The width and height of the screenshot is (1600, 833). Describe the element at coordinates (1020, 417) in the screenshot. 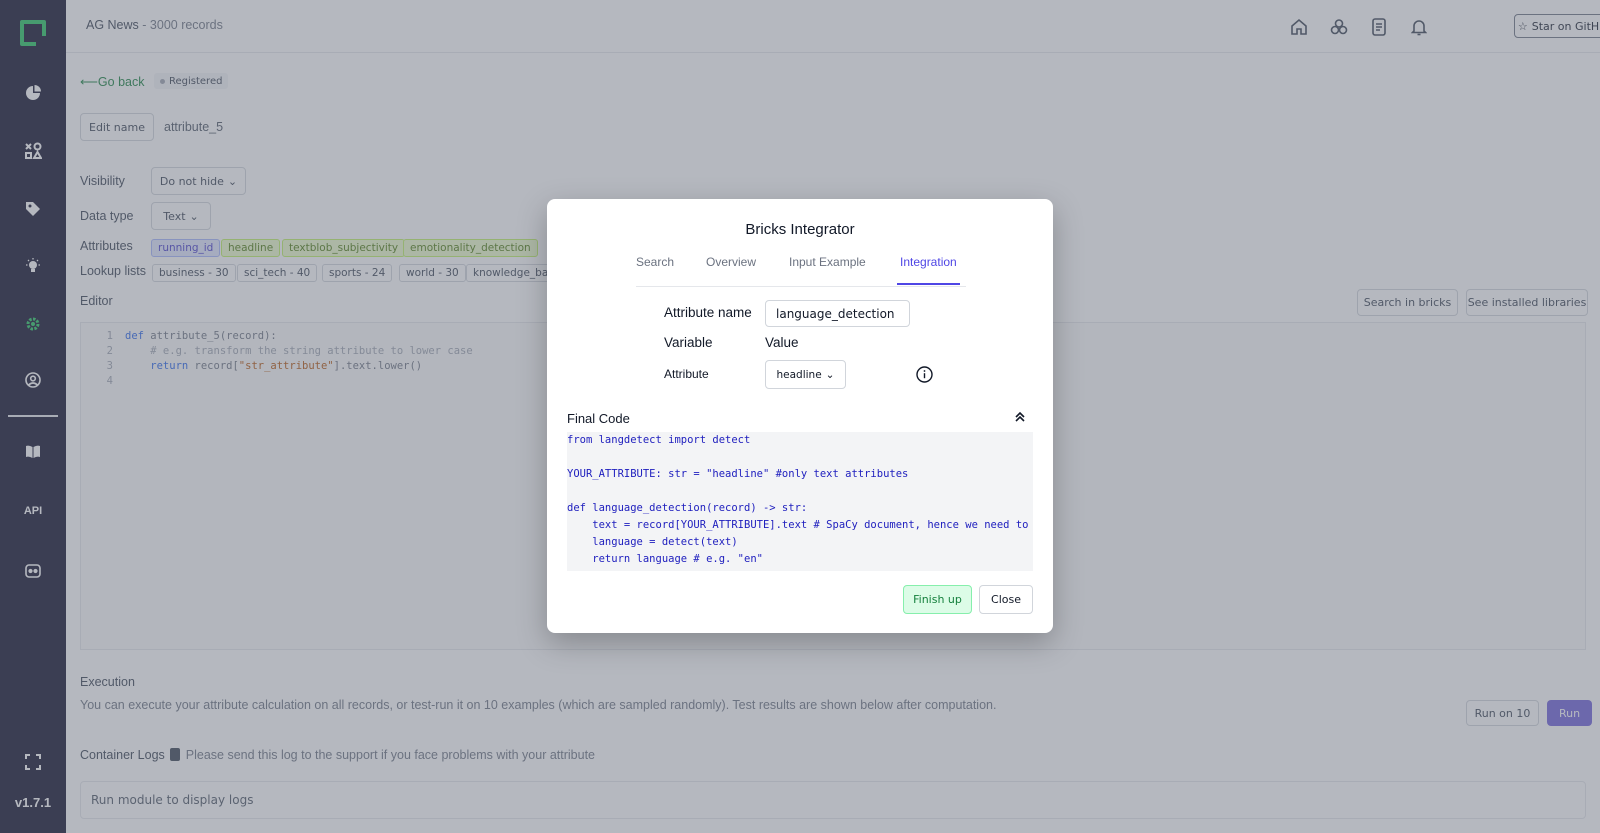

I see `chevron-double-up-icon` at that location.